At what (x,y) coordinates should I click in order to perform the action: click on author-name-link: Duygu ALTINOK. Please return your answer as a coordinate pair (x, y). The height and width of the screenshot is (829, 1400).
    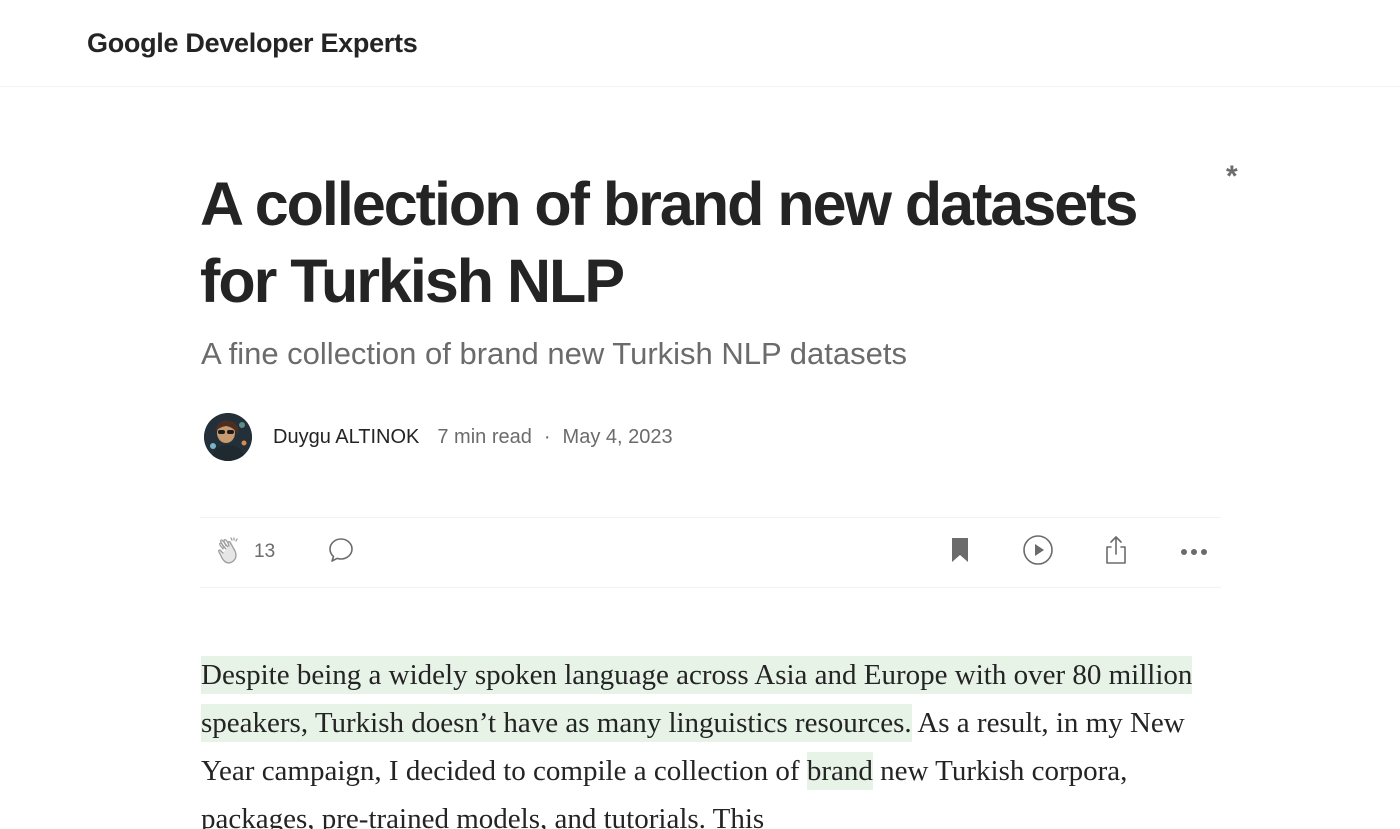
    Looking at the image, I should click on (346, 437).